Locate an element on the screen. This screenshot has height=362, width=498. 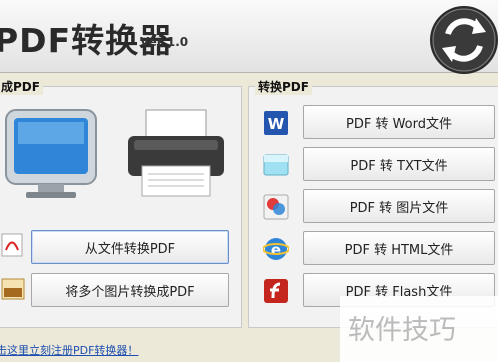
refresh-logo-icon is located at coordinates (464, 40).